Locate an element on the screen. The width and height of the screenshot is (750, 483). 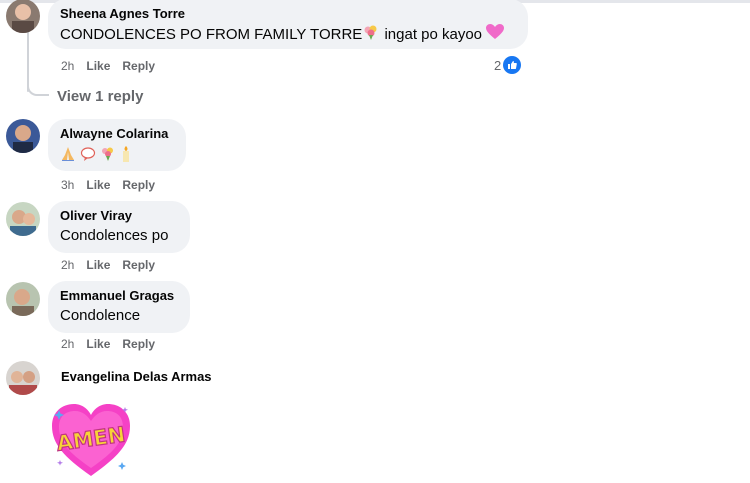
folded-hands-icon is located at coordinates (68, 157).